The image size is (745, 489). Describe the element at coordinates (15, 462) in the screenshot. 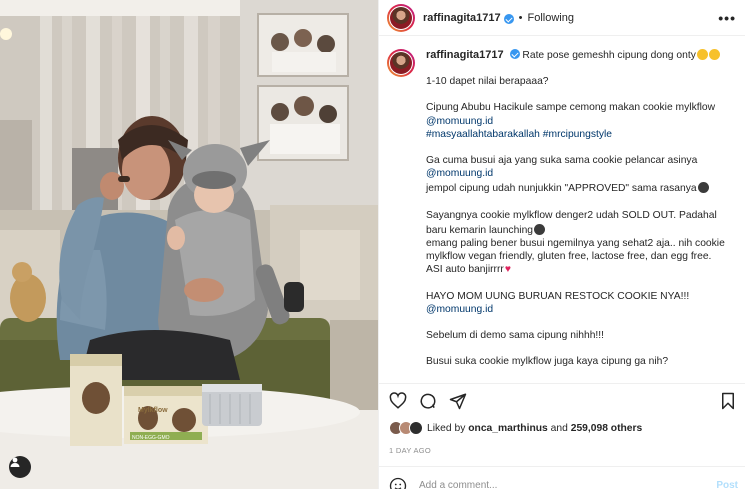

I see `user-tag-icon` at that location.